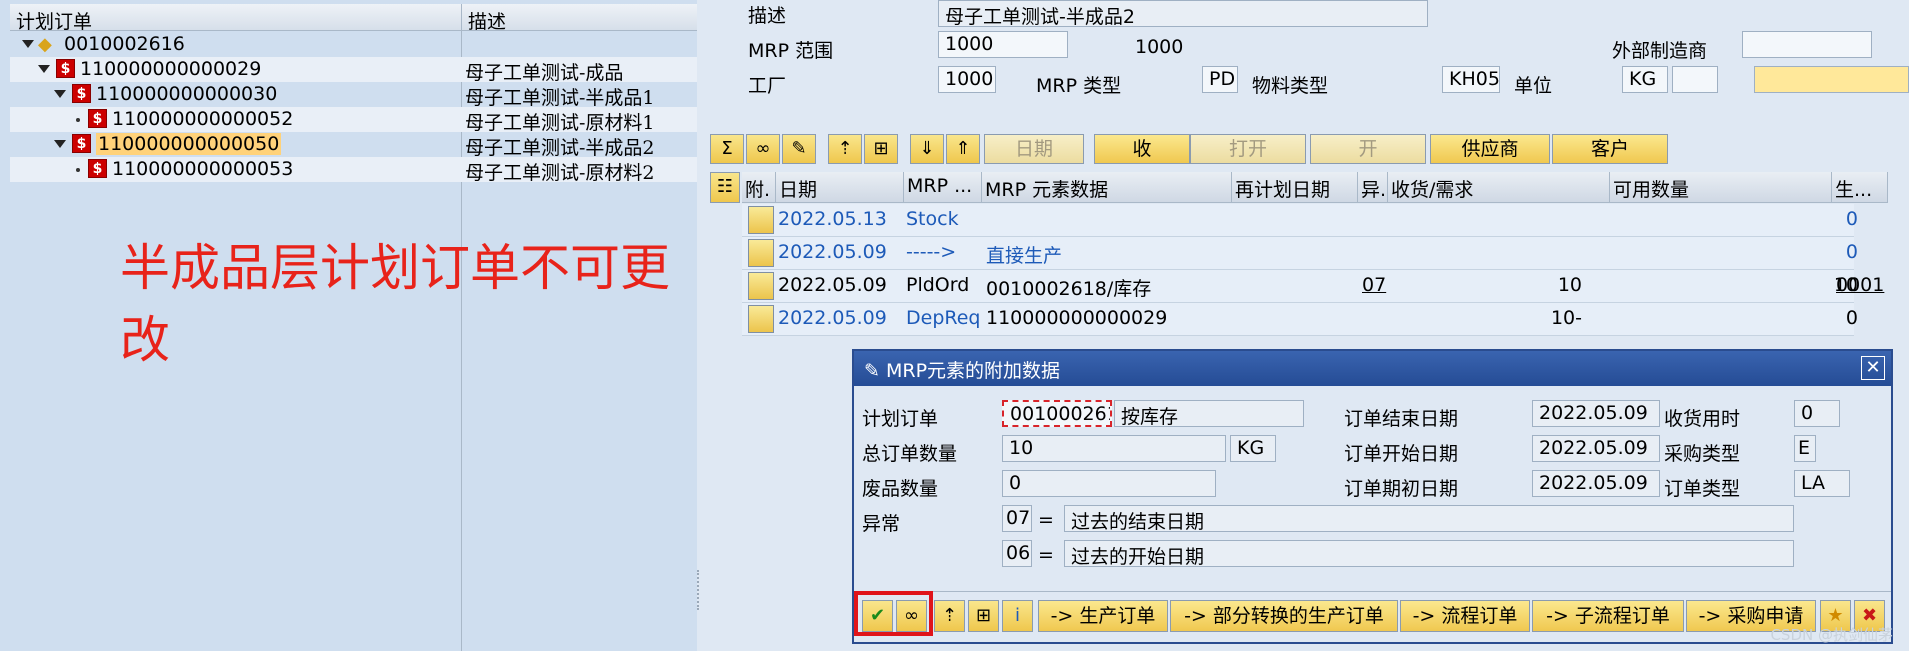 This screenshot has width=1909, height=651. Describe the element at coordinates (1017, 616) in the screenshot. I see `info-icon: i` at that location.